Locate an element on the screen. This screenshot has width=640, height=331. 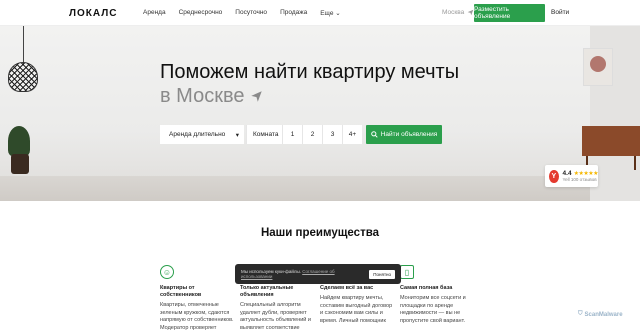
advantage-title: Сделаем всё за вас is located at coordinates (347, 288).